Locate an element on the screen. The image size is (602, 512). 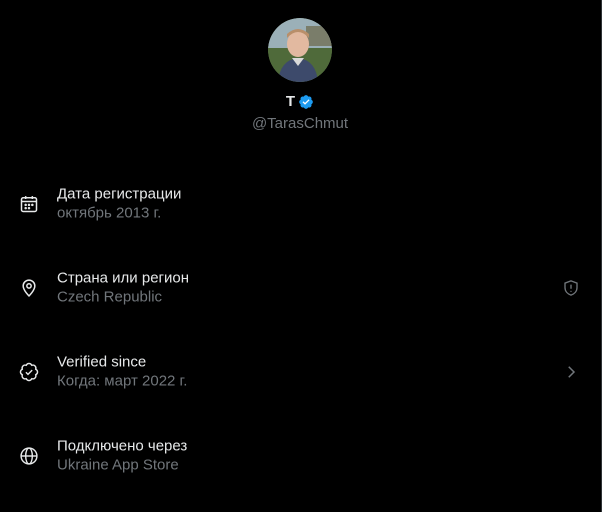
chevron-right-icon is located at coordinates (571, 372).